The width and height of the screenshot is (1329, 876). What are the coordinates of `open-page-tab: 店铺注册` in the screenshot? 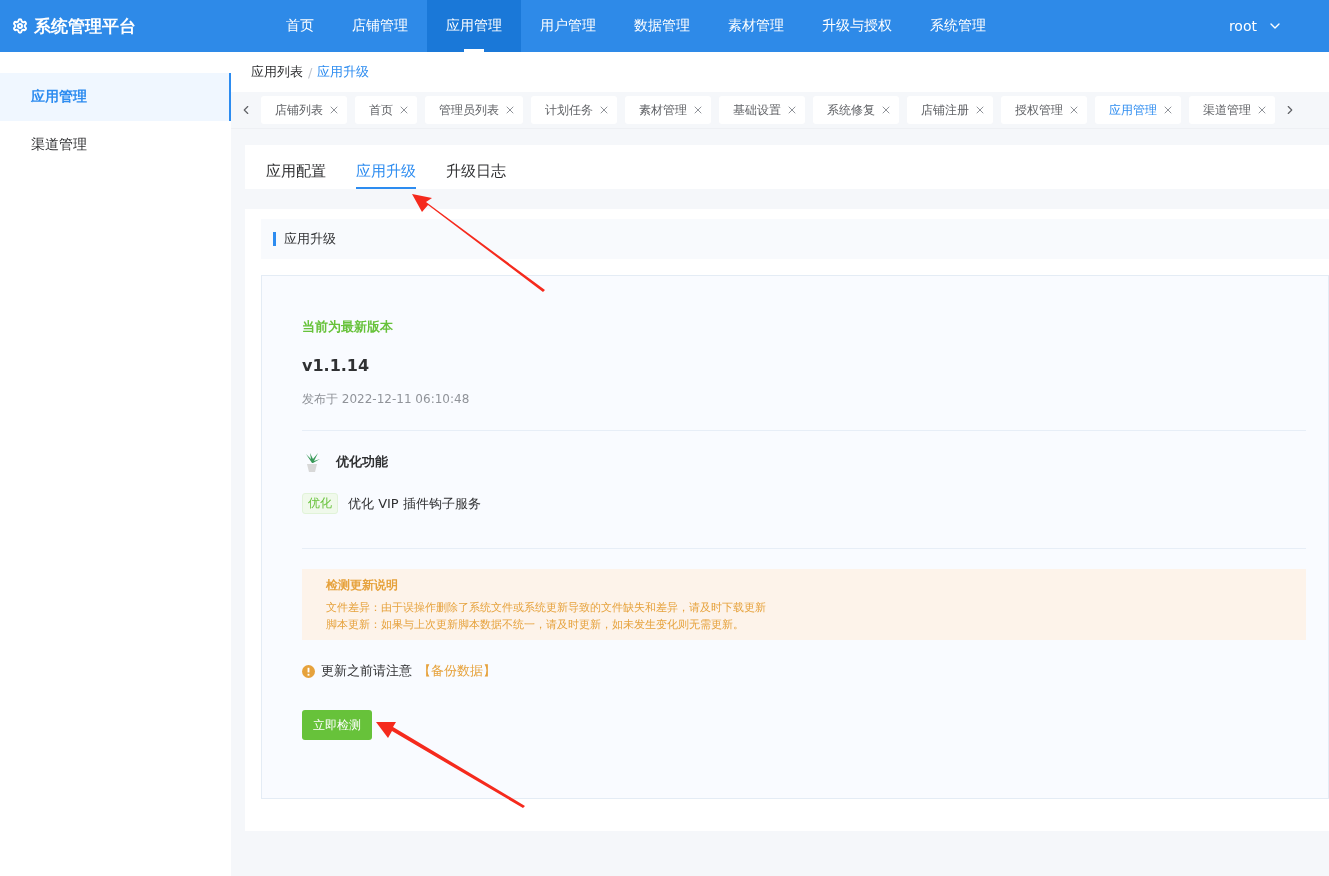 It's located at (950, 110).